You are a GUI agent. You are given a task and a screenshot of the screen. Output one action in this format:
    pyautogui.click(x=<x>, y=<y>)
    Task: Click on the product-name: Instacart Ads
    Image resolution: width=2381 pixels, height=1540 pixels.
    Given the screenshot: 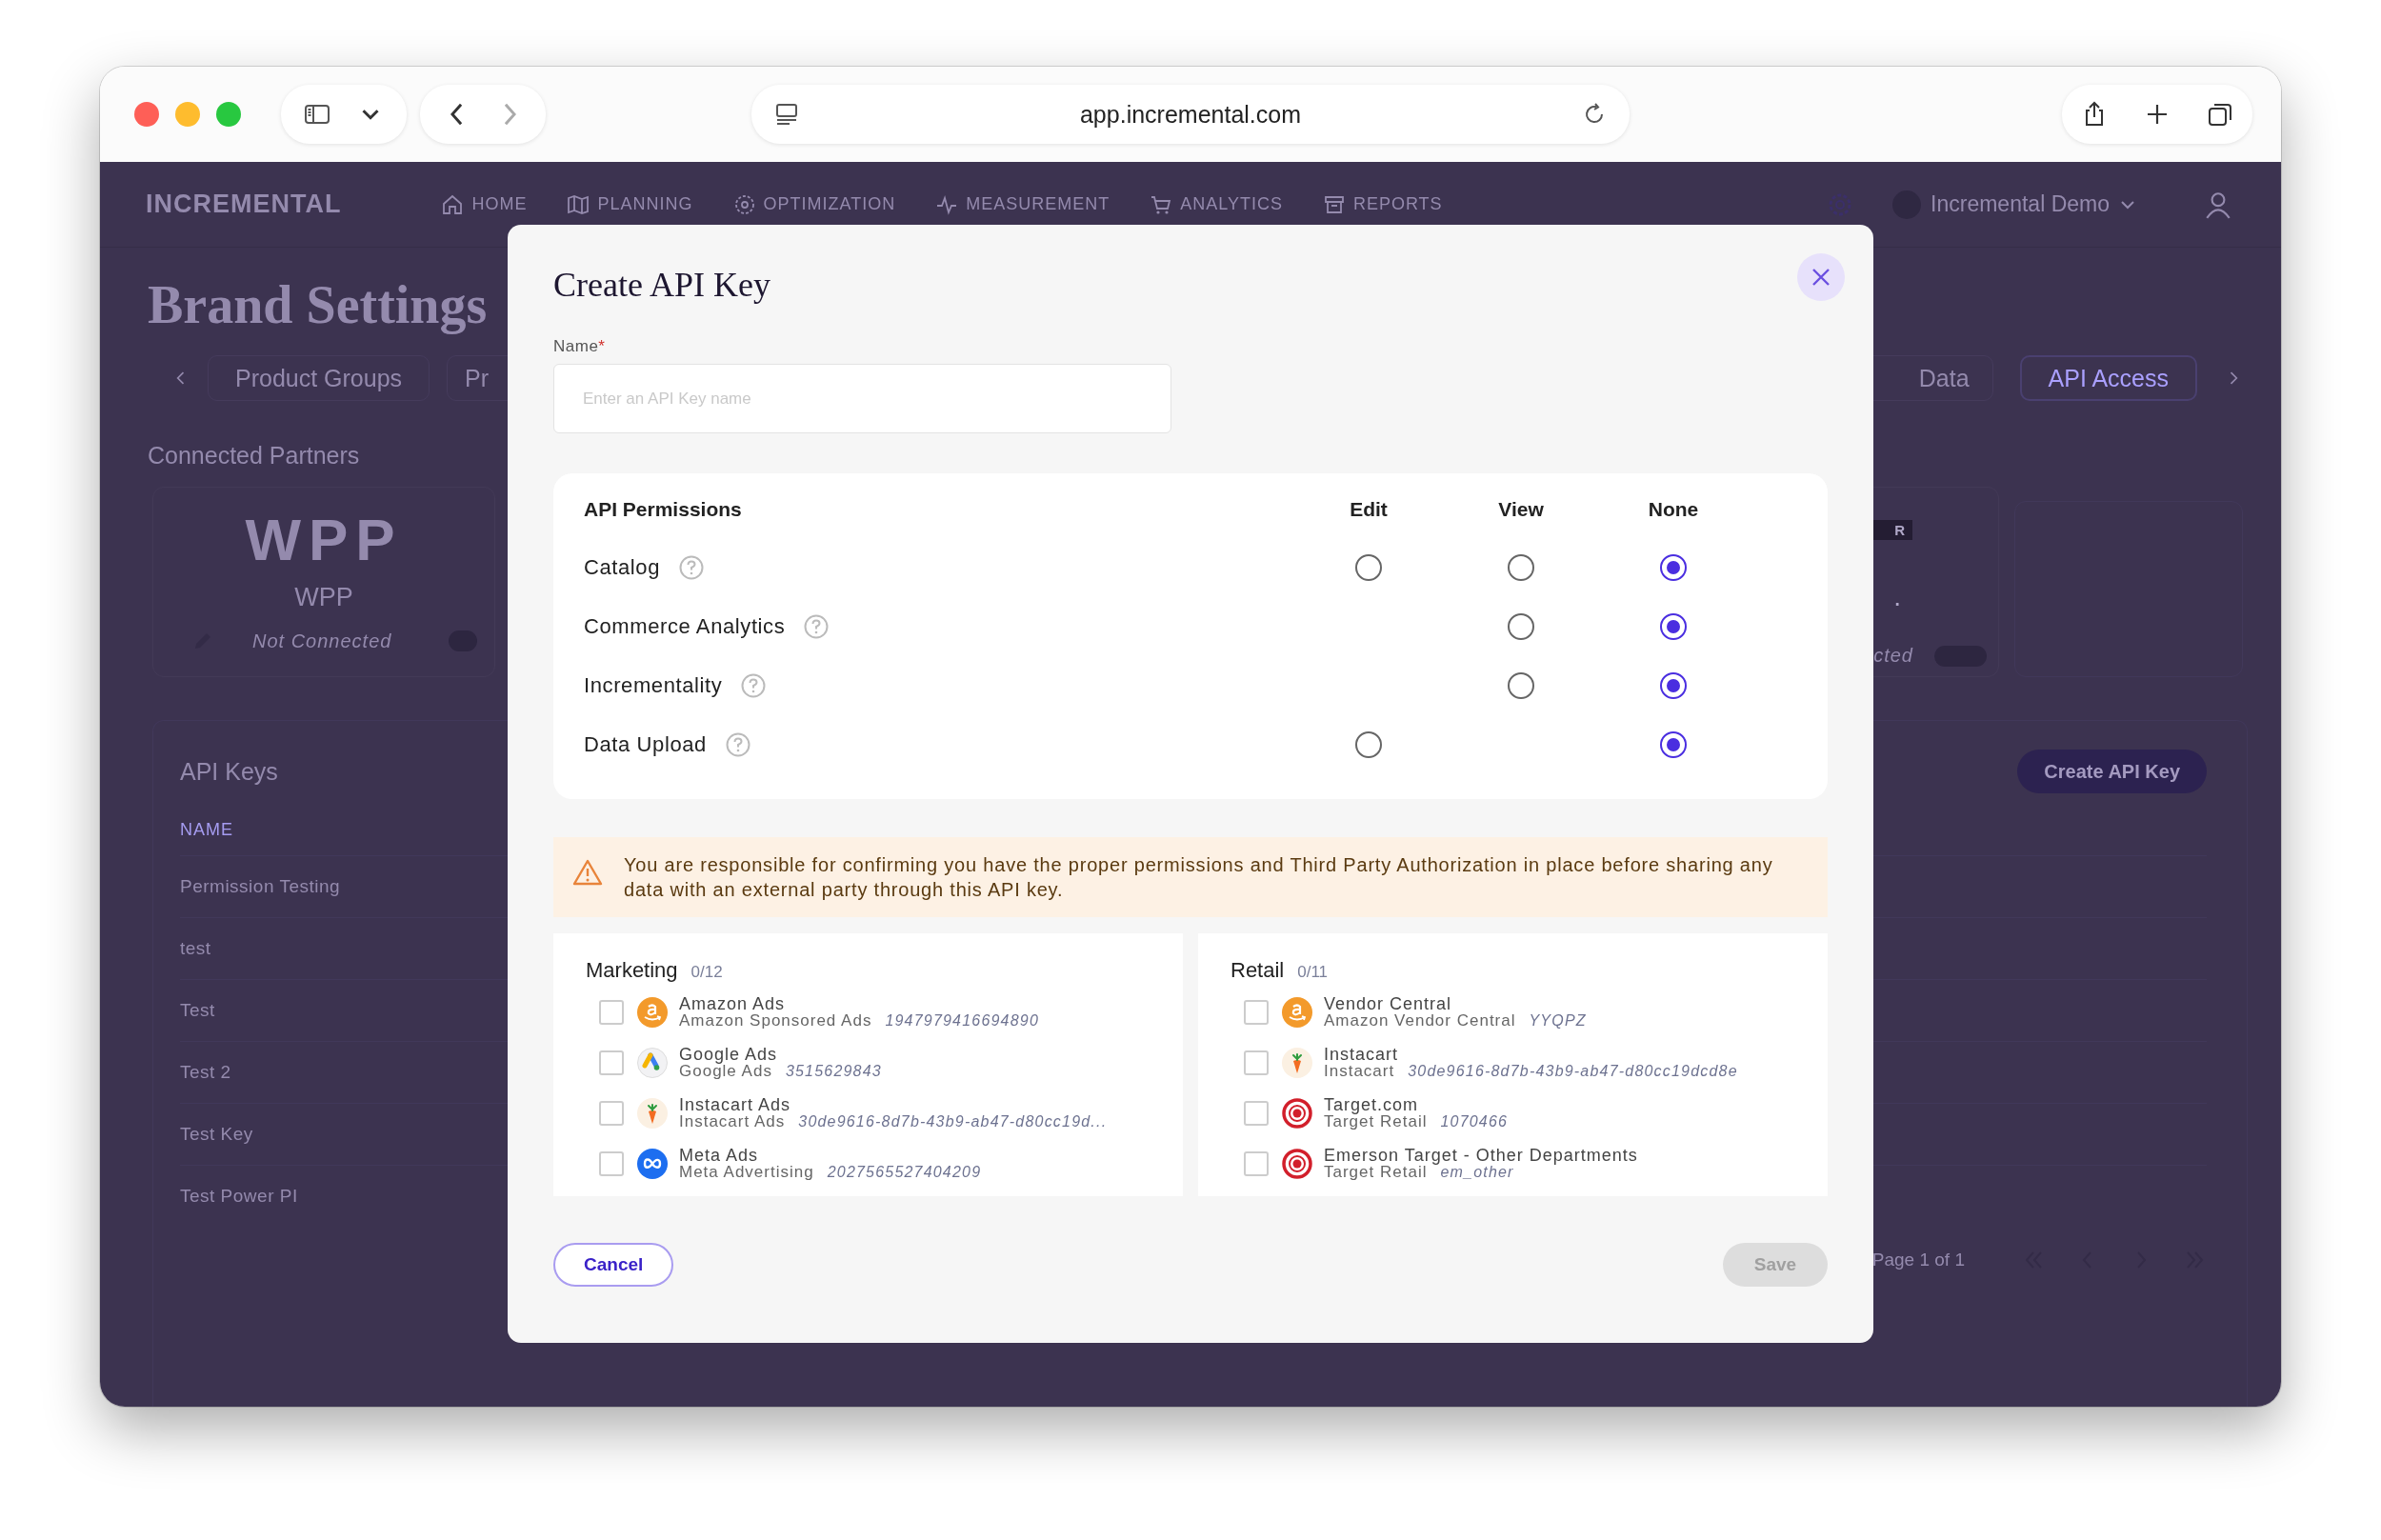 What is the action you would take?
    pyautogui.click(x=732, y=1121)
    